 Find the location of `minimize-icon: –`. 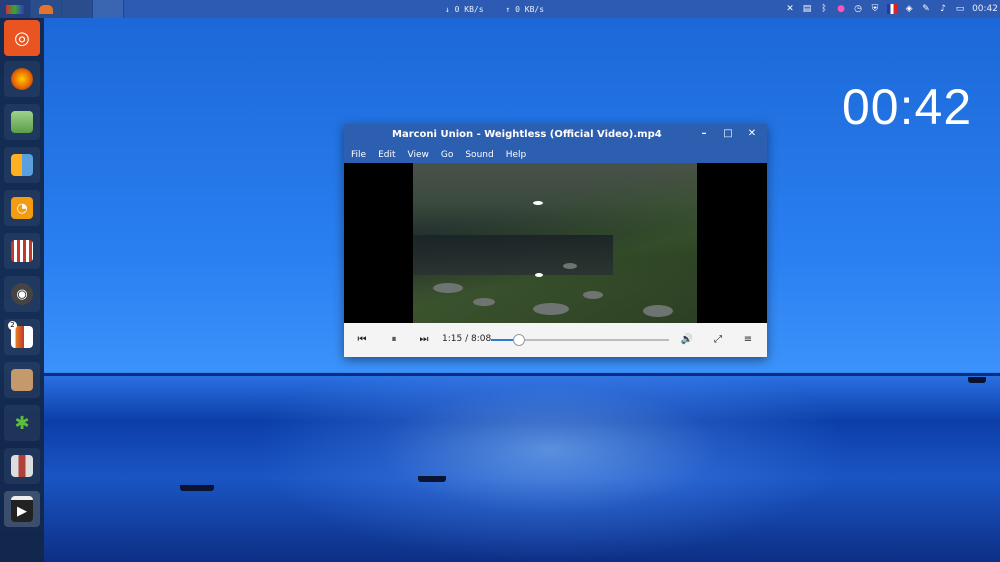

minimize-icon: – is located at coordinates (704, 134).